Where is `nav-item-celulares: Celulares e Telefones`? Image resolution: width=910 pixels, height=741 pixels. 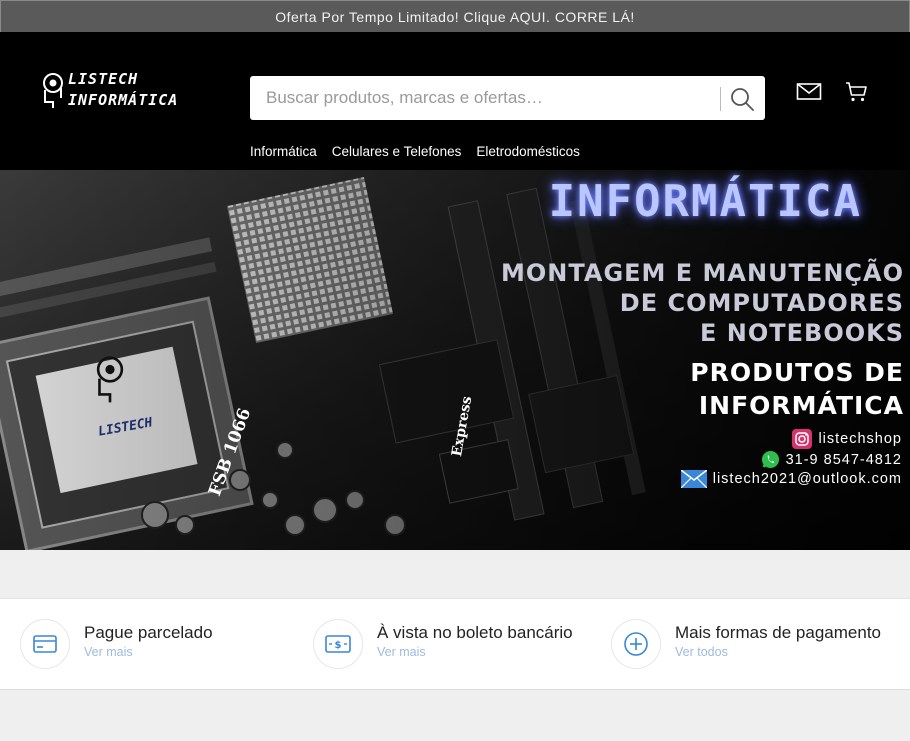
nav-item-celulares: Celulares e Telefones is located at coordinates (397, 151).